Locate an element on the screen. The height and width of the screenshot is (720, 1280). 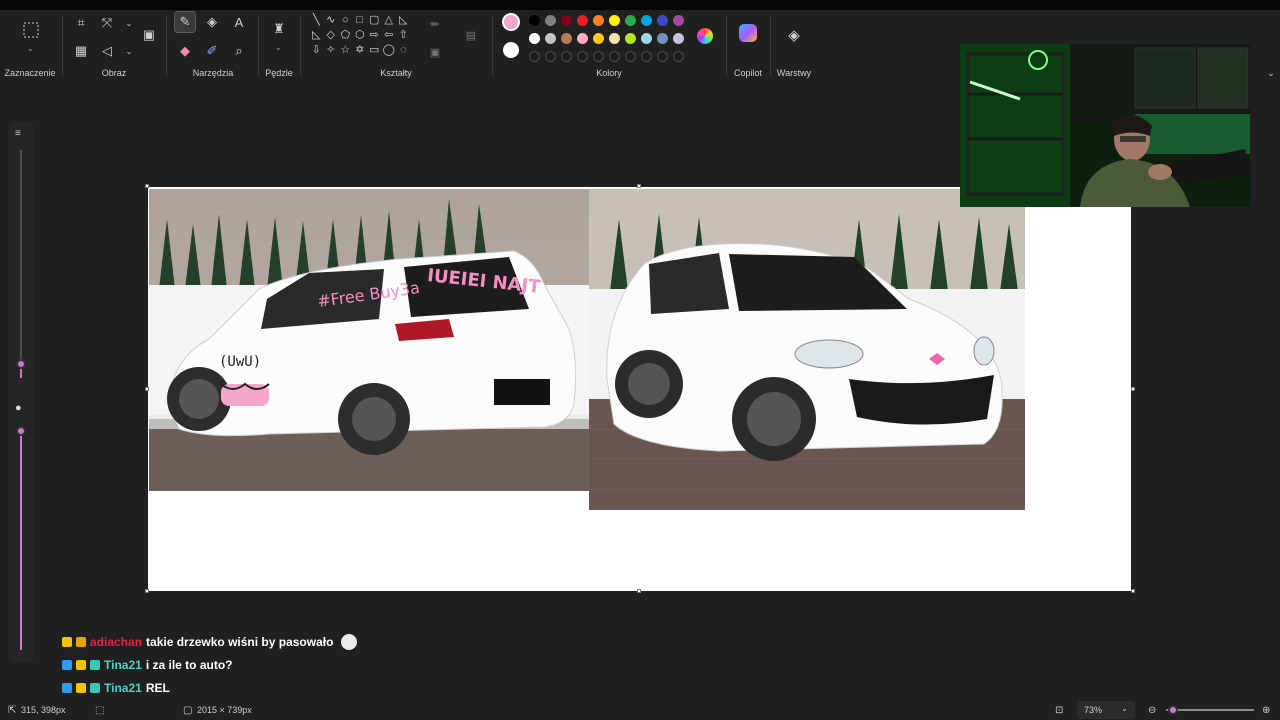
resize-icon: ⤧ is located at coordinates (107, 23).